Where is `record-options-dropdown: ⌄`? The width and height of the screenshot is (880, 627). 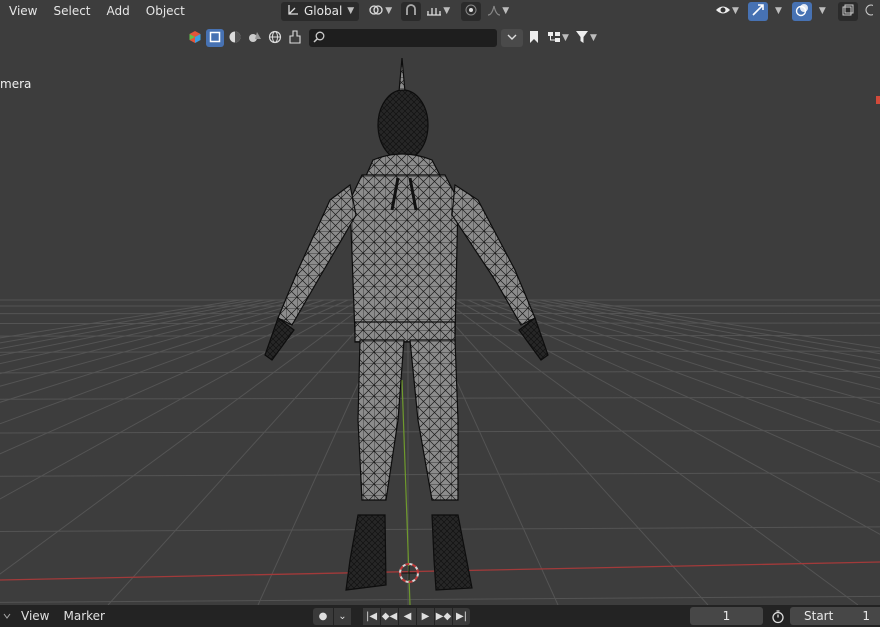
record-options-dropdown: ⌄ is located at coordinates (342, 616).